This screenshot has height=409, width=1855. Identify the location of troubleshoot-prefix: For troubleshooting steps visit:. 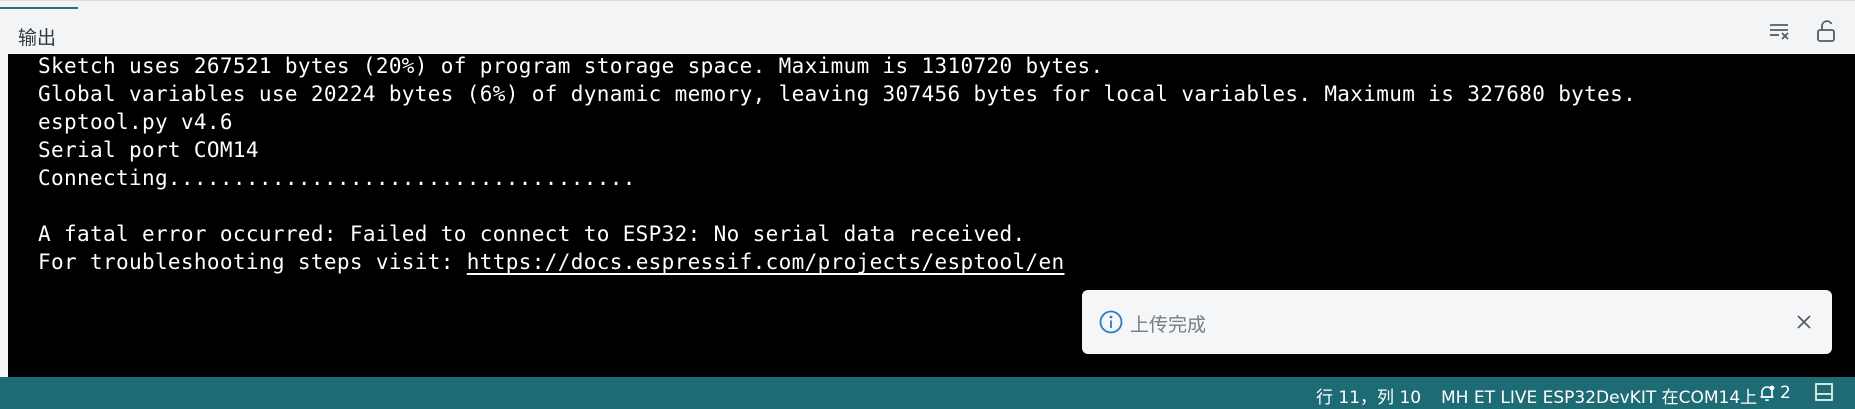
(252, 262).